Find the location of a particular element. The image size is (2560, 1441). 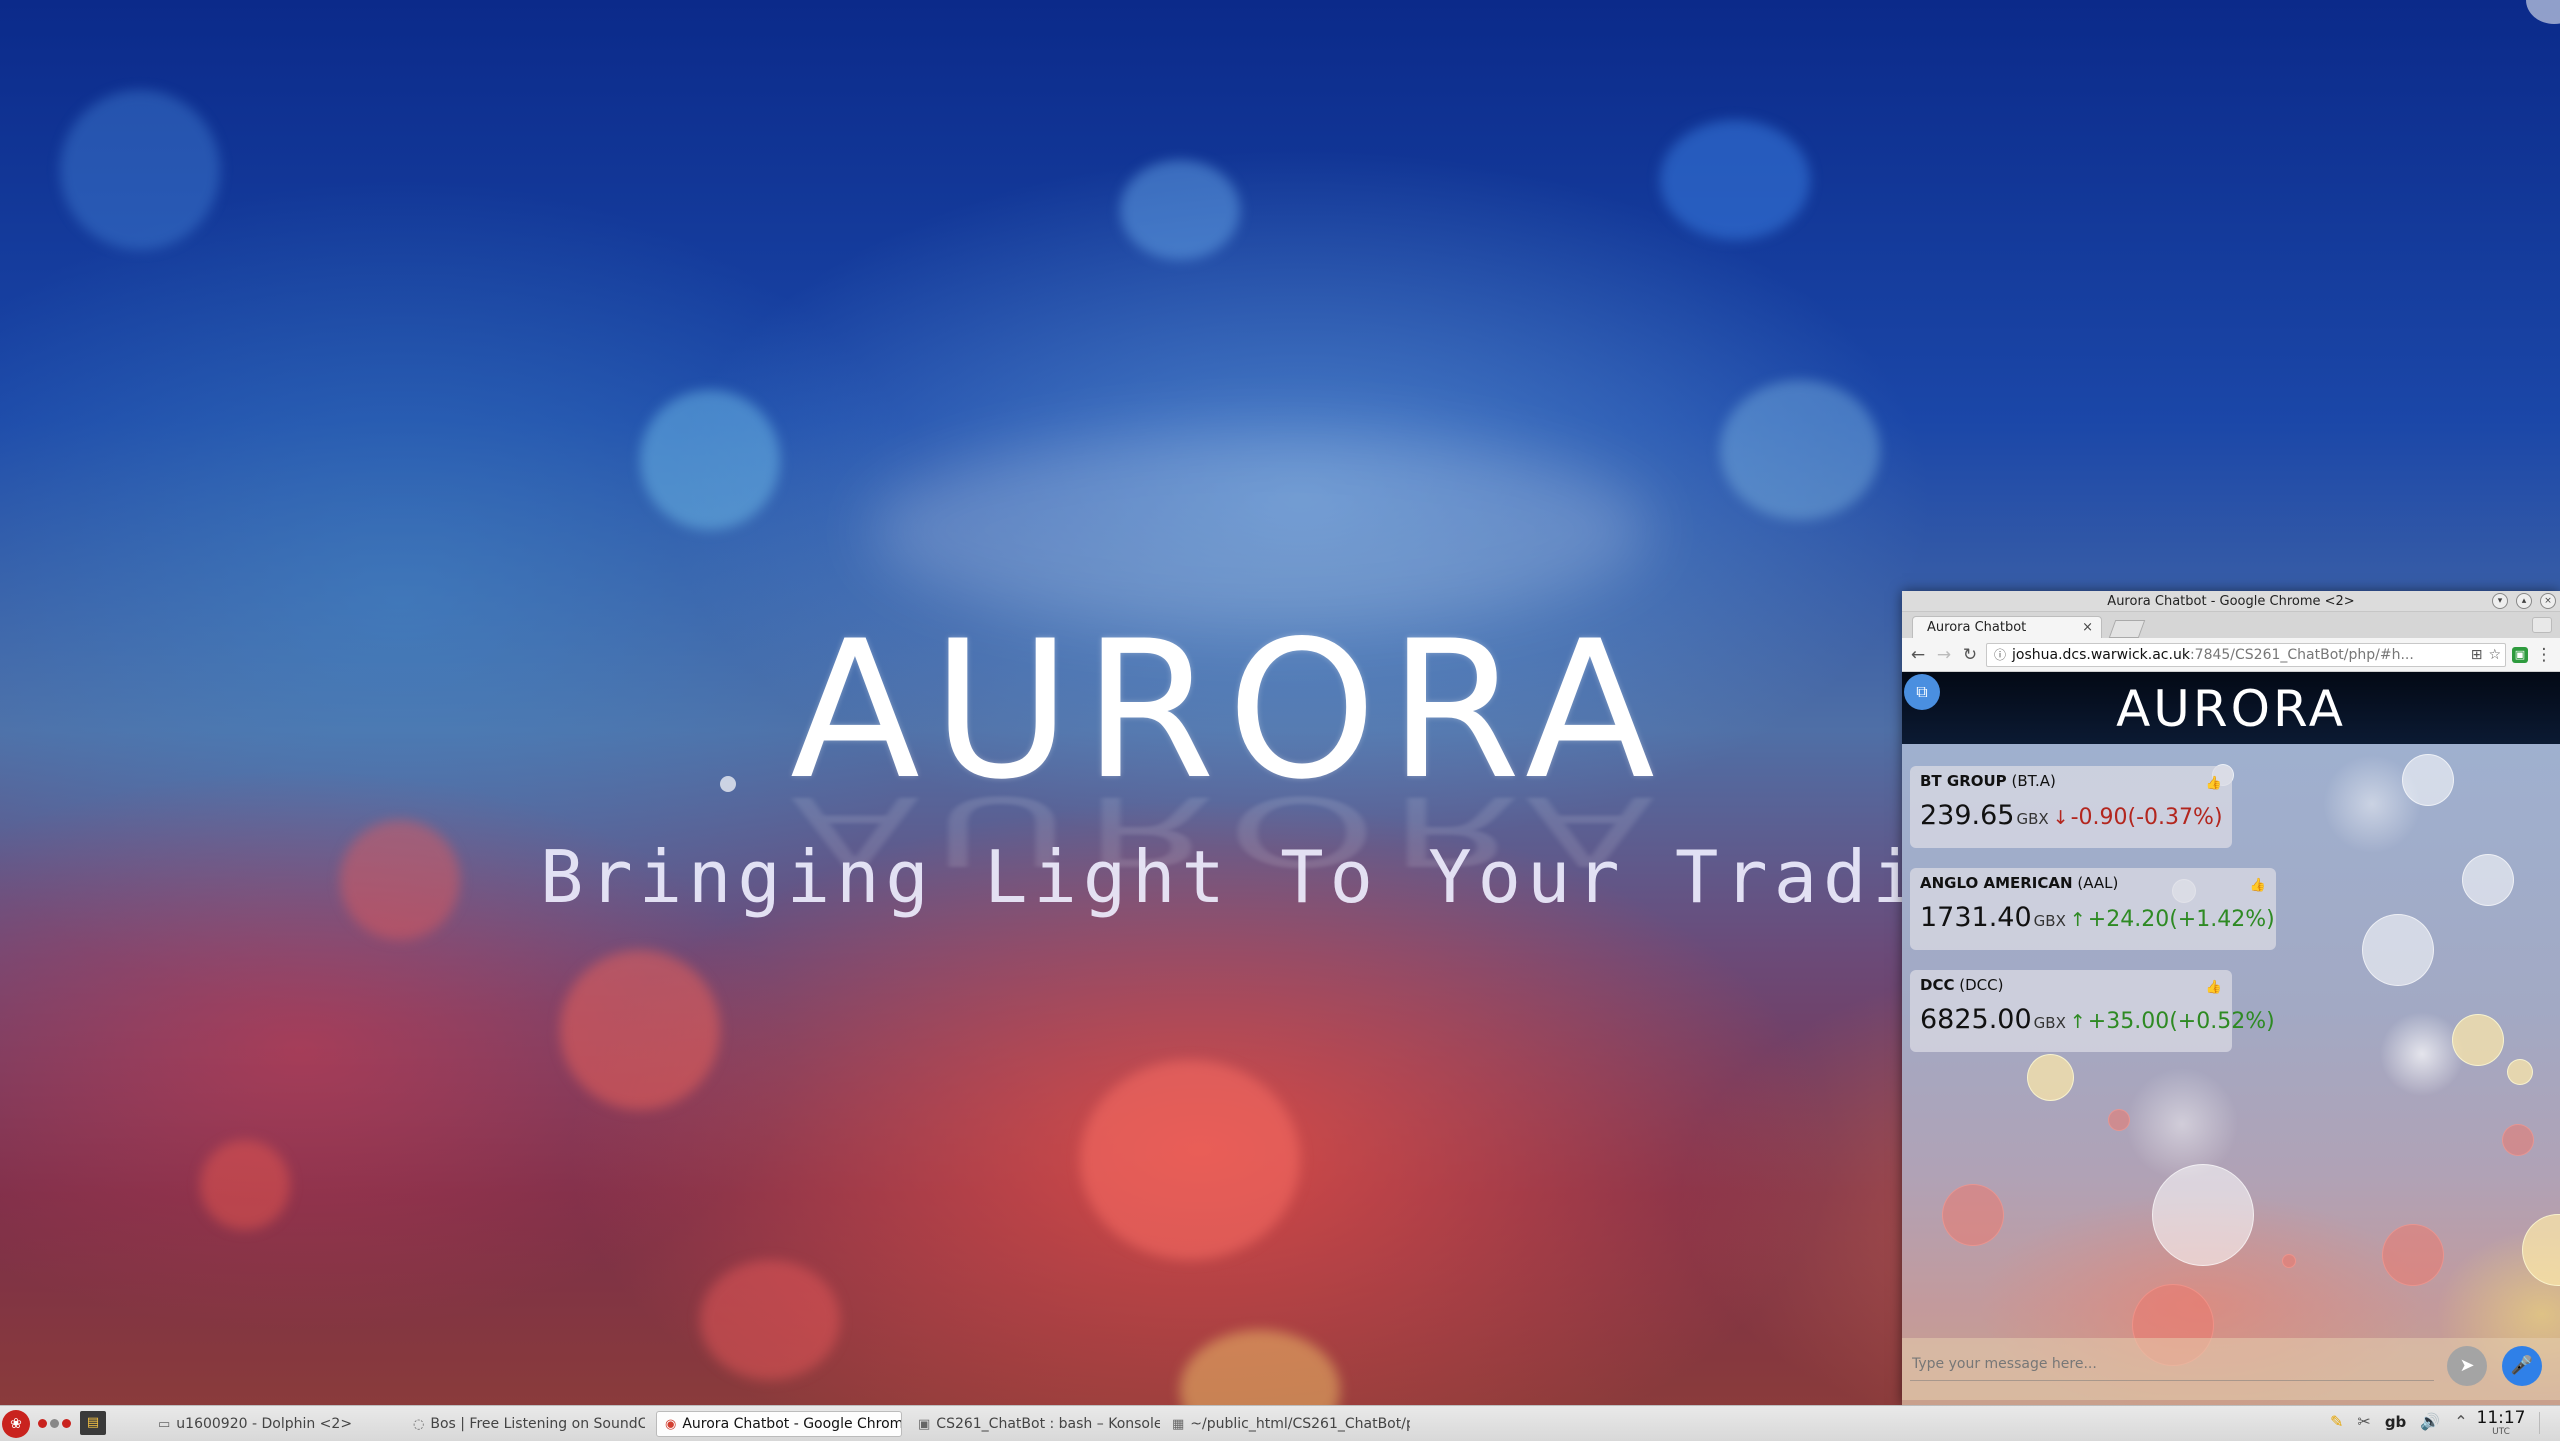

hero-dot is located at coordinates (728, 784).